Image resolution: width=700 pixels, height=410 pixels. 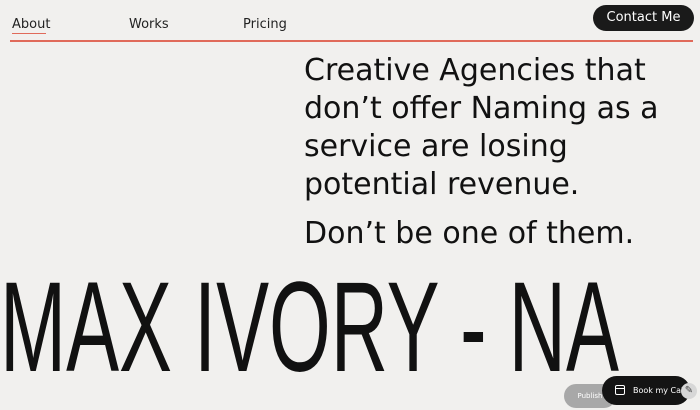 What do you see at coordinates (436, 146) in the screenshot?
I see `headline-line: service are losing` at bounding box center [436, 146].